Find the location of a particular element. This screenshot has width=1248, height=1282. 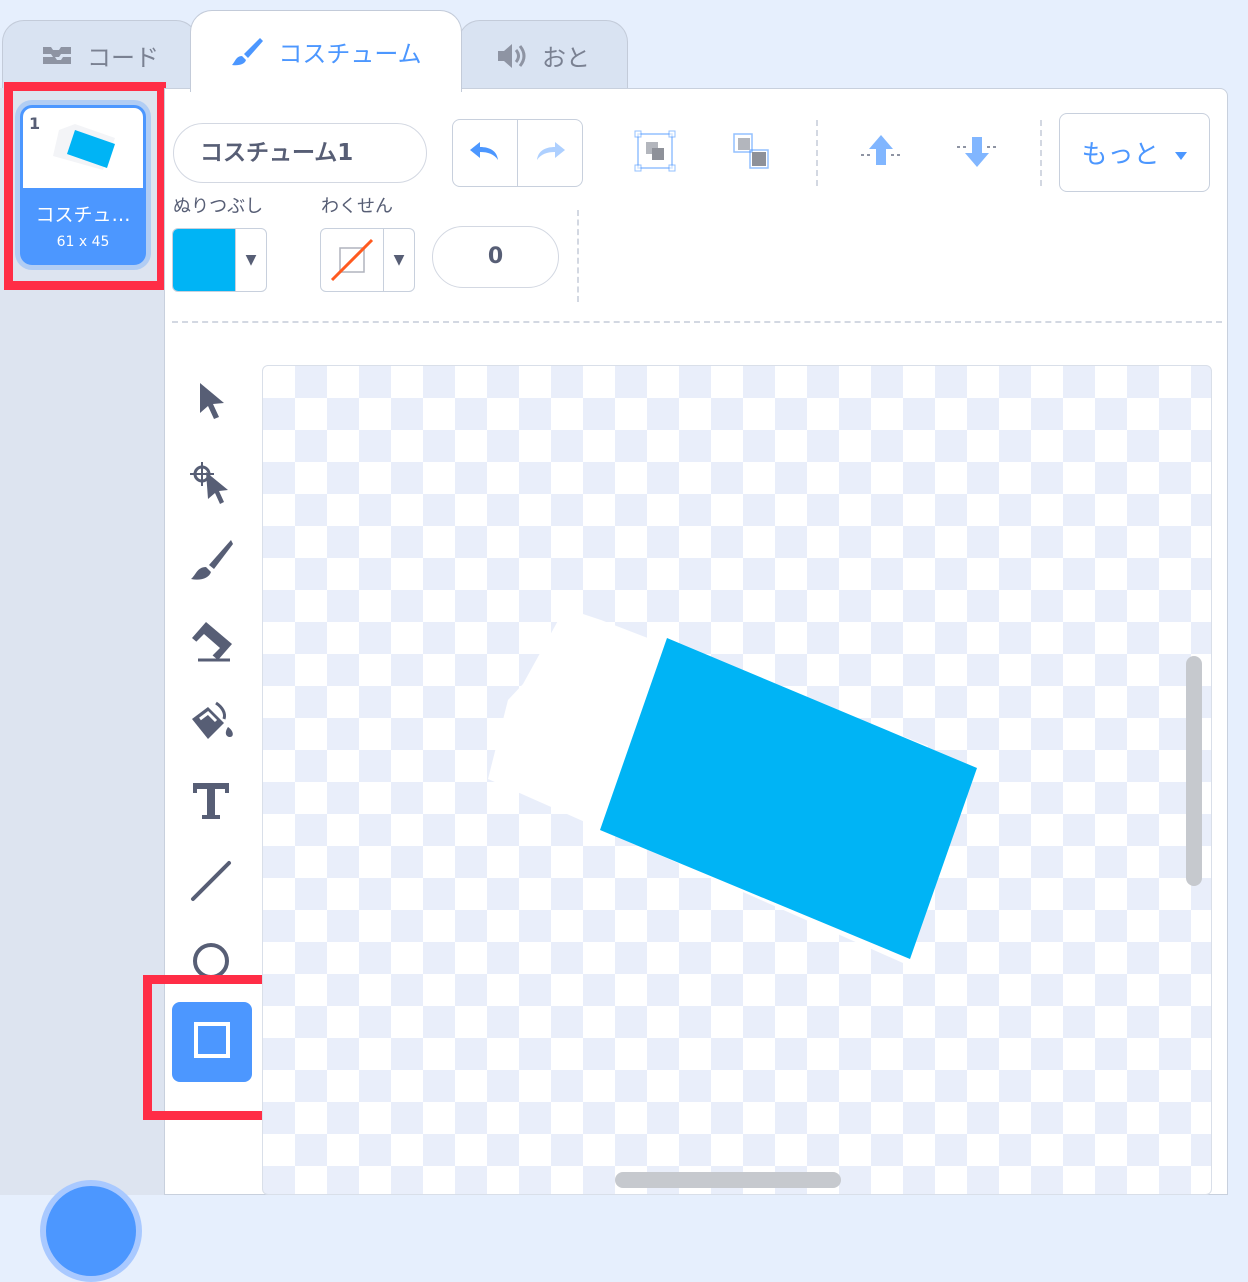

fill-color-picker: ▼ is located at coordinates (219, 260).